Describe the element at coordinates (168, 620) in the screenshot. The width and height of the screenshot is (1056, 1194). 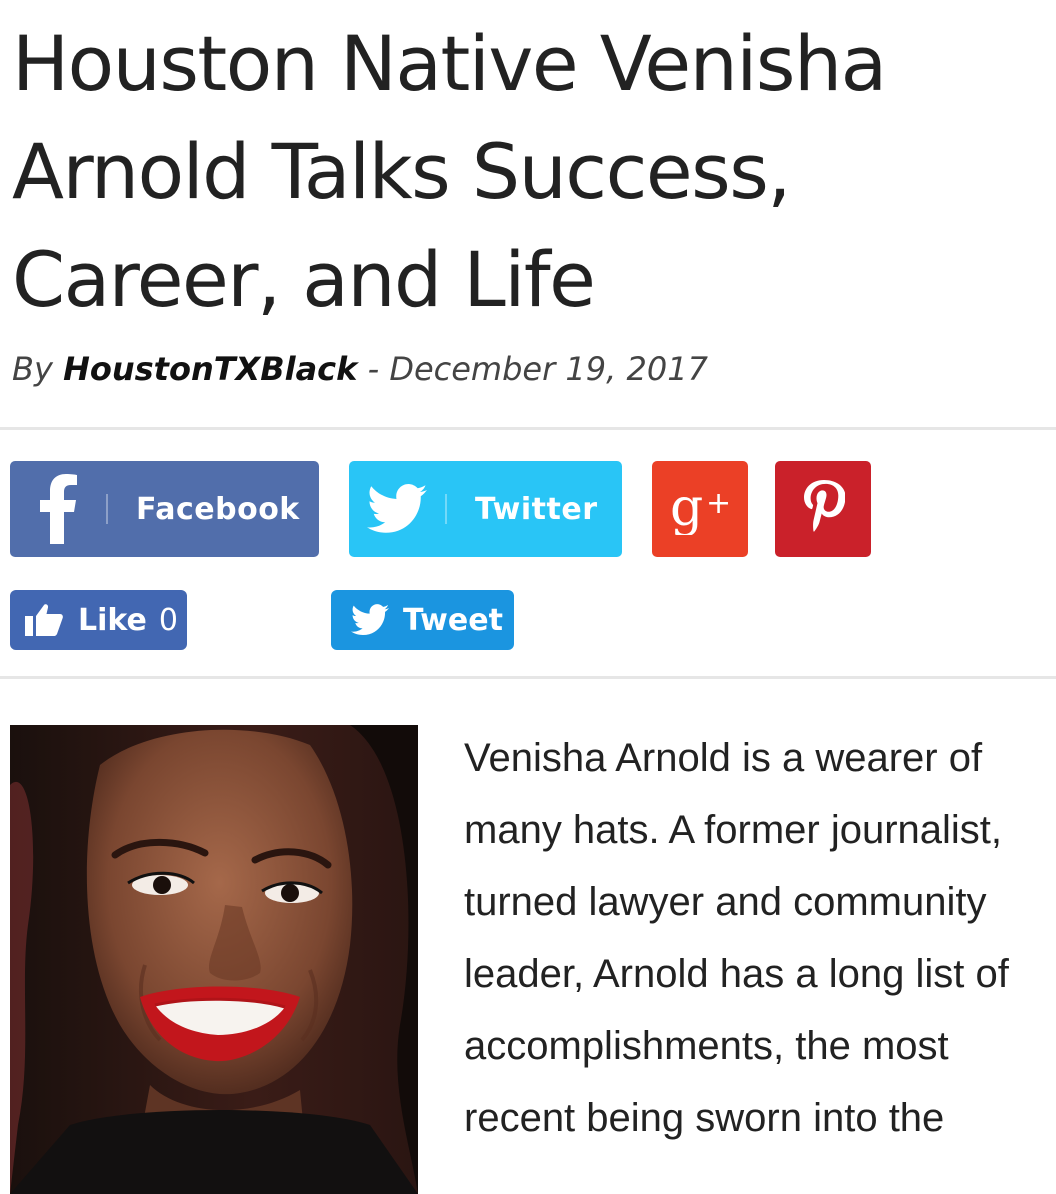
I see `like-count: 0` at that location.